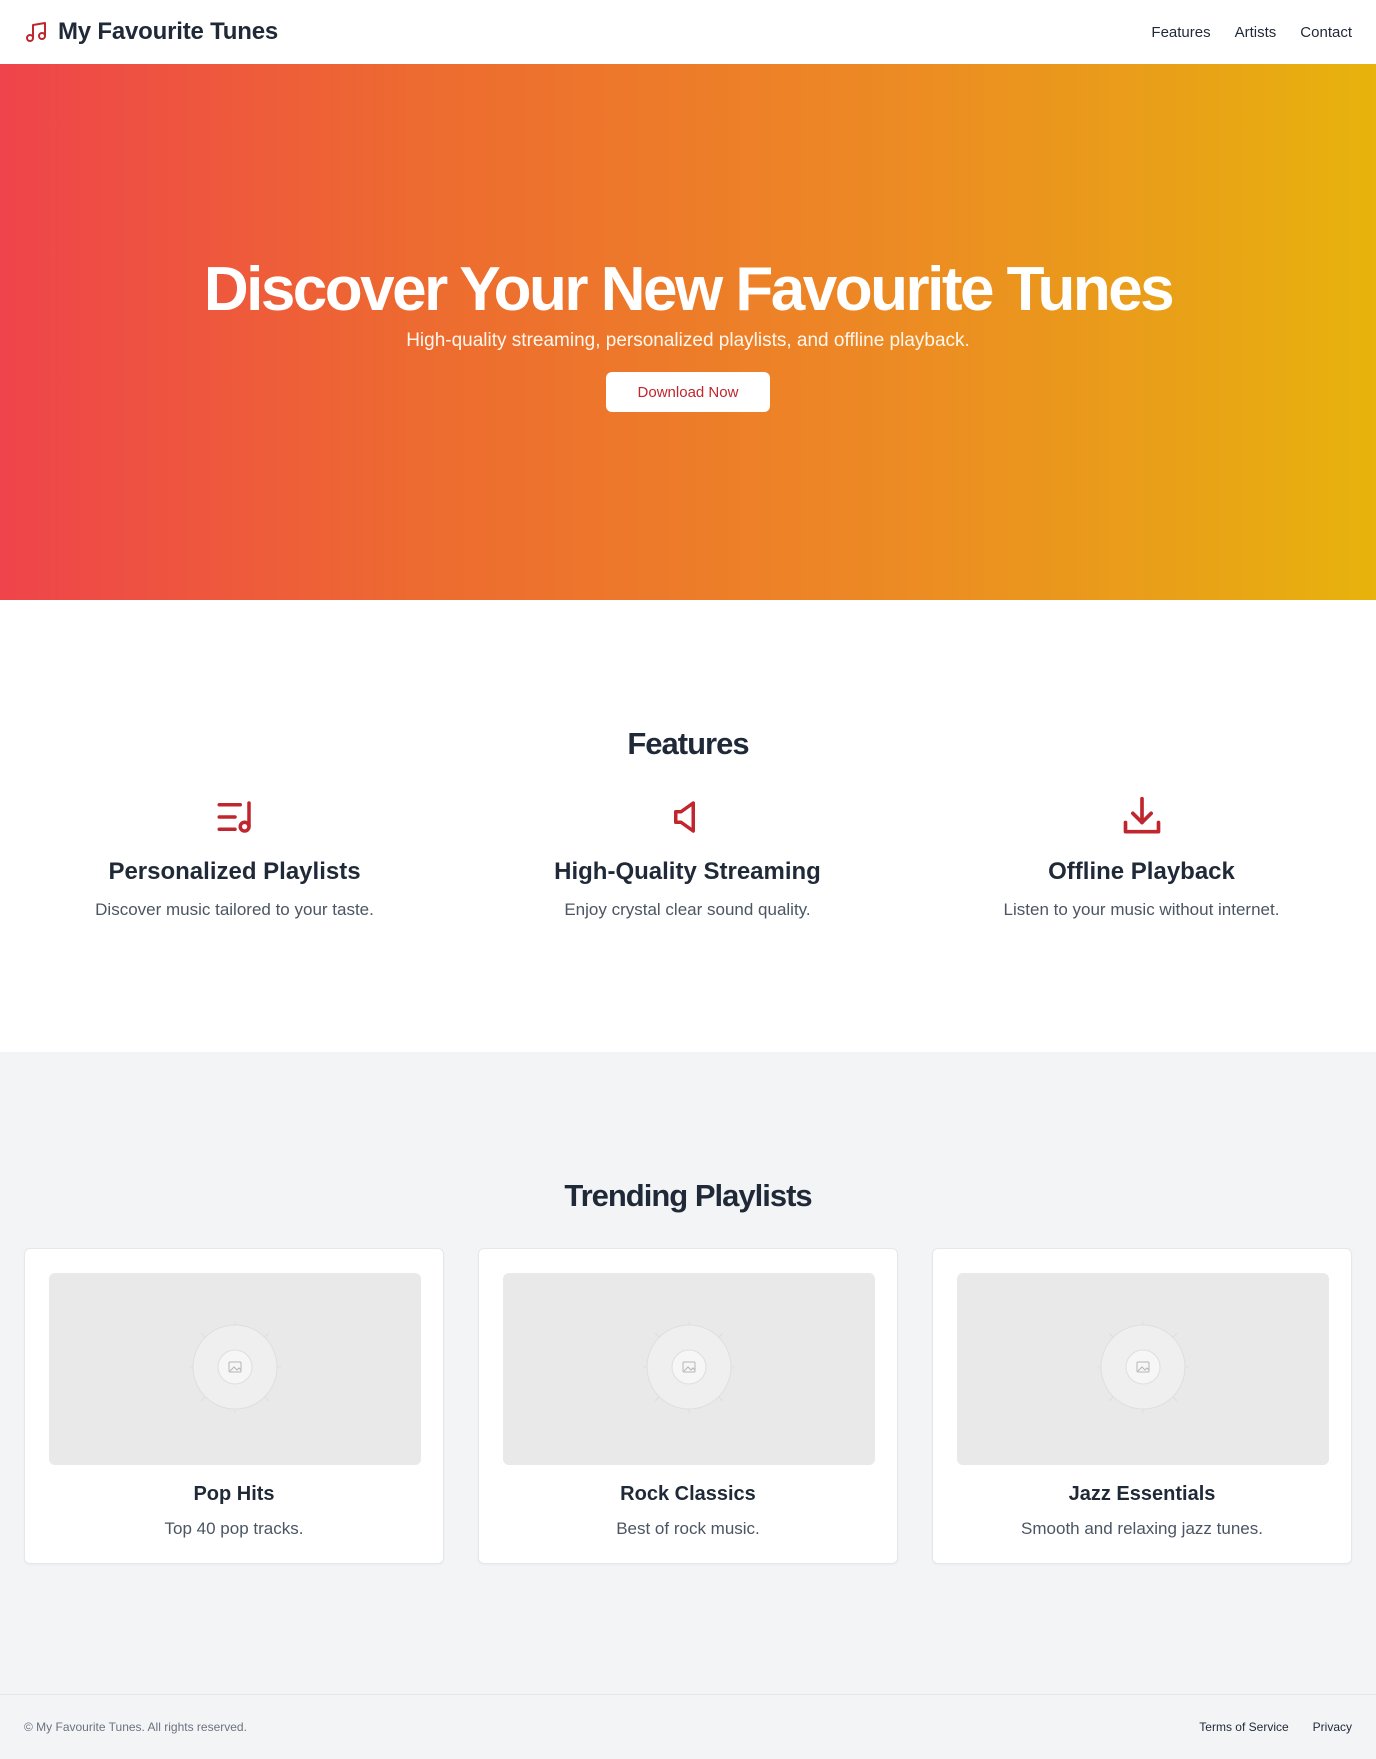 This screenshot has width=1376, height=1759. Describe the element at coordinates (1256, 32) in the screenshot. I see `nav-link-artists: Artists` at that location.